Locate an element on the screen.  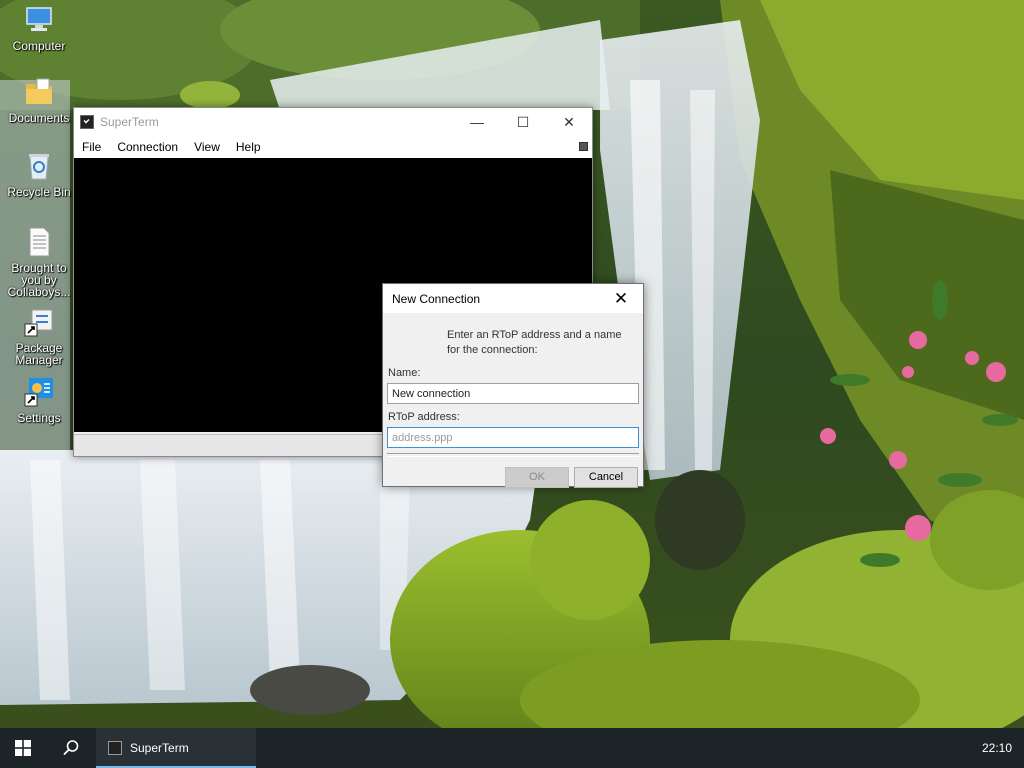
desktop-icon-label: Documents is located at coordinates (39, 118).